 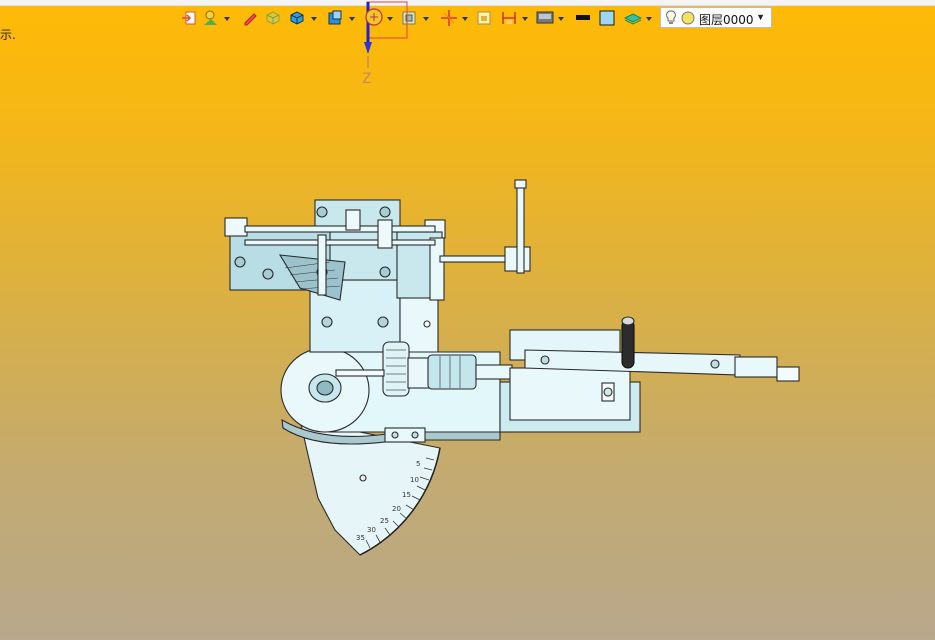 What do you see at coordinates (520, 228) in the screenshot?
I see `t-handle` at bounding box center [520, 228].